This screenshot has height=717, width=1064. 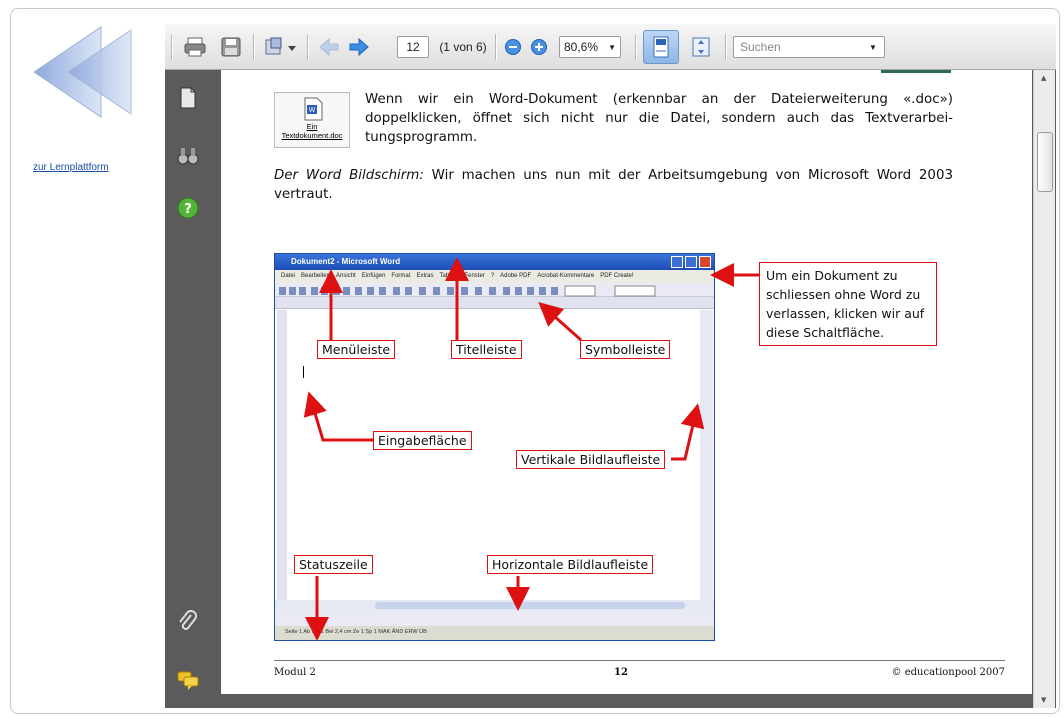 I want to click on footer-module: Modul 2, so click(x=295, y=672).